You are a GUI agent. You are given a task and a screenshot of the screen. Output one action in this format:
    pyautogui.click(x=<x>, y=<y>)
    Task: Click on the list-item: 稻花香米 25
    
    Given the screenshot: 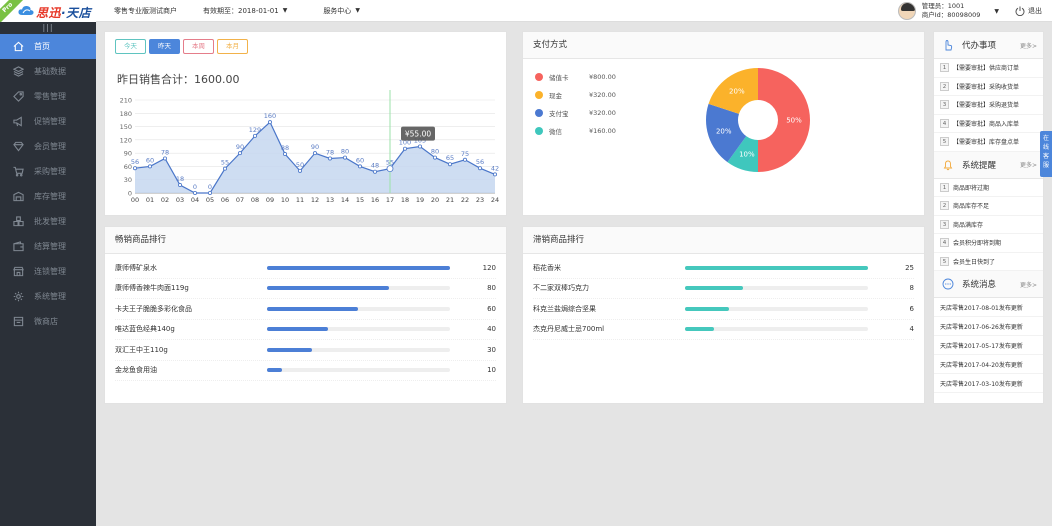 What is the action you would take?
    pyautogui.click(x=723, y=268)
    